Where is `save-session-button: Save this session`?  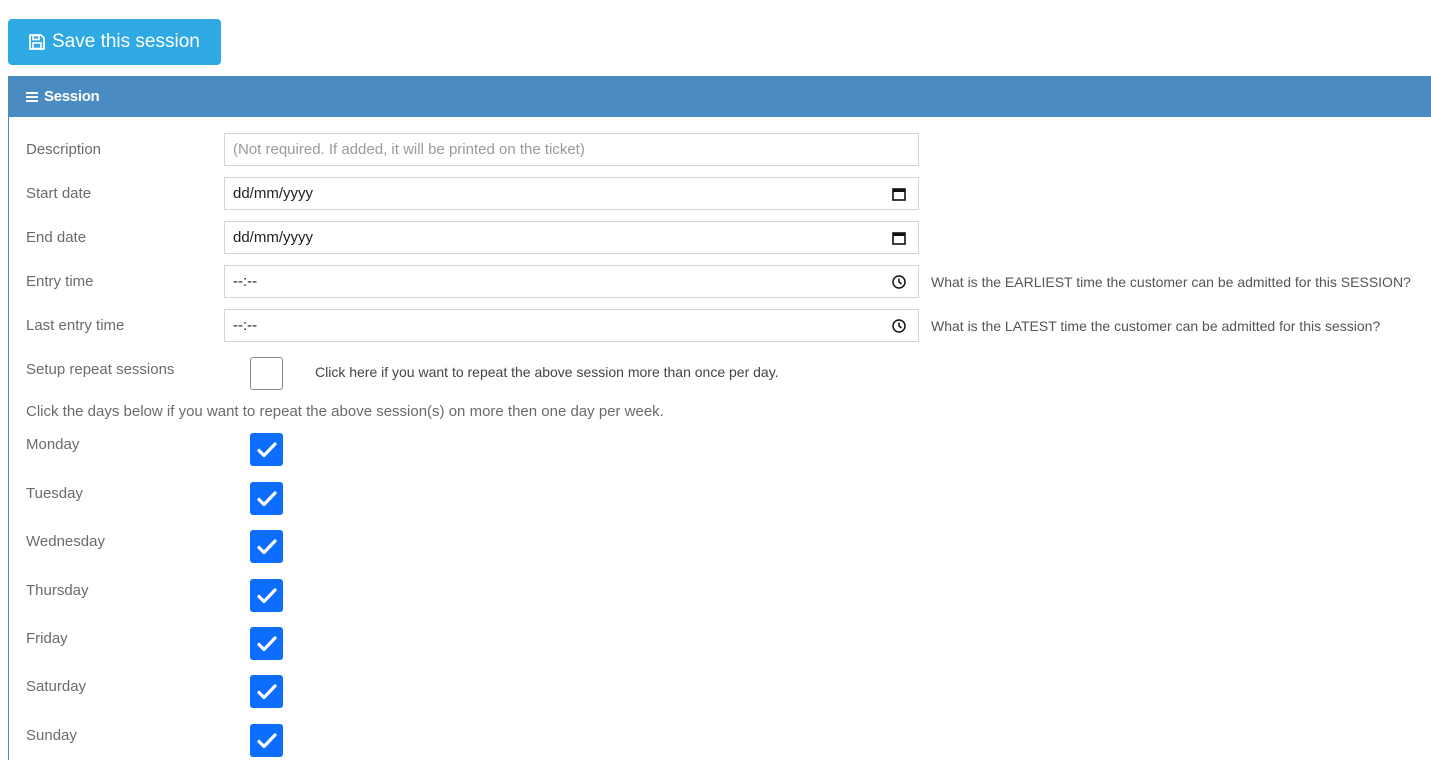 save-session-button: Save this session is located at coordinates (114, 42).